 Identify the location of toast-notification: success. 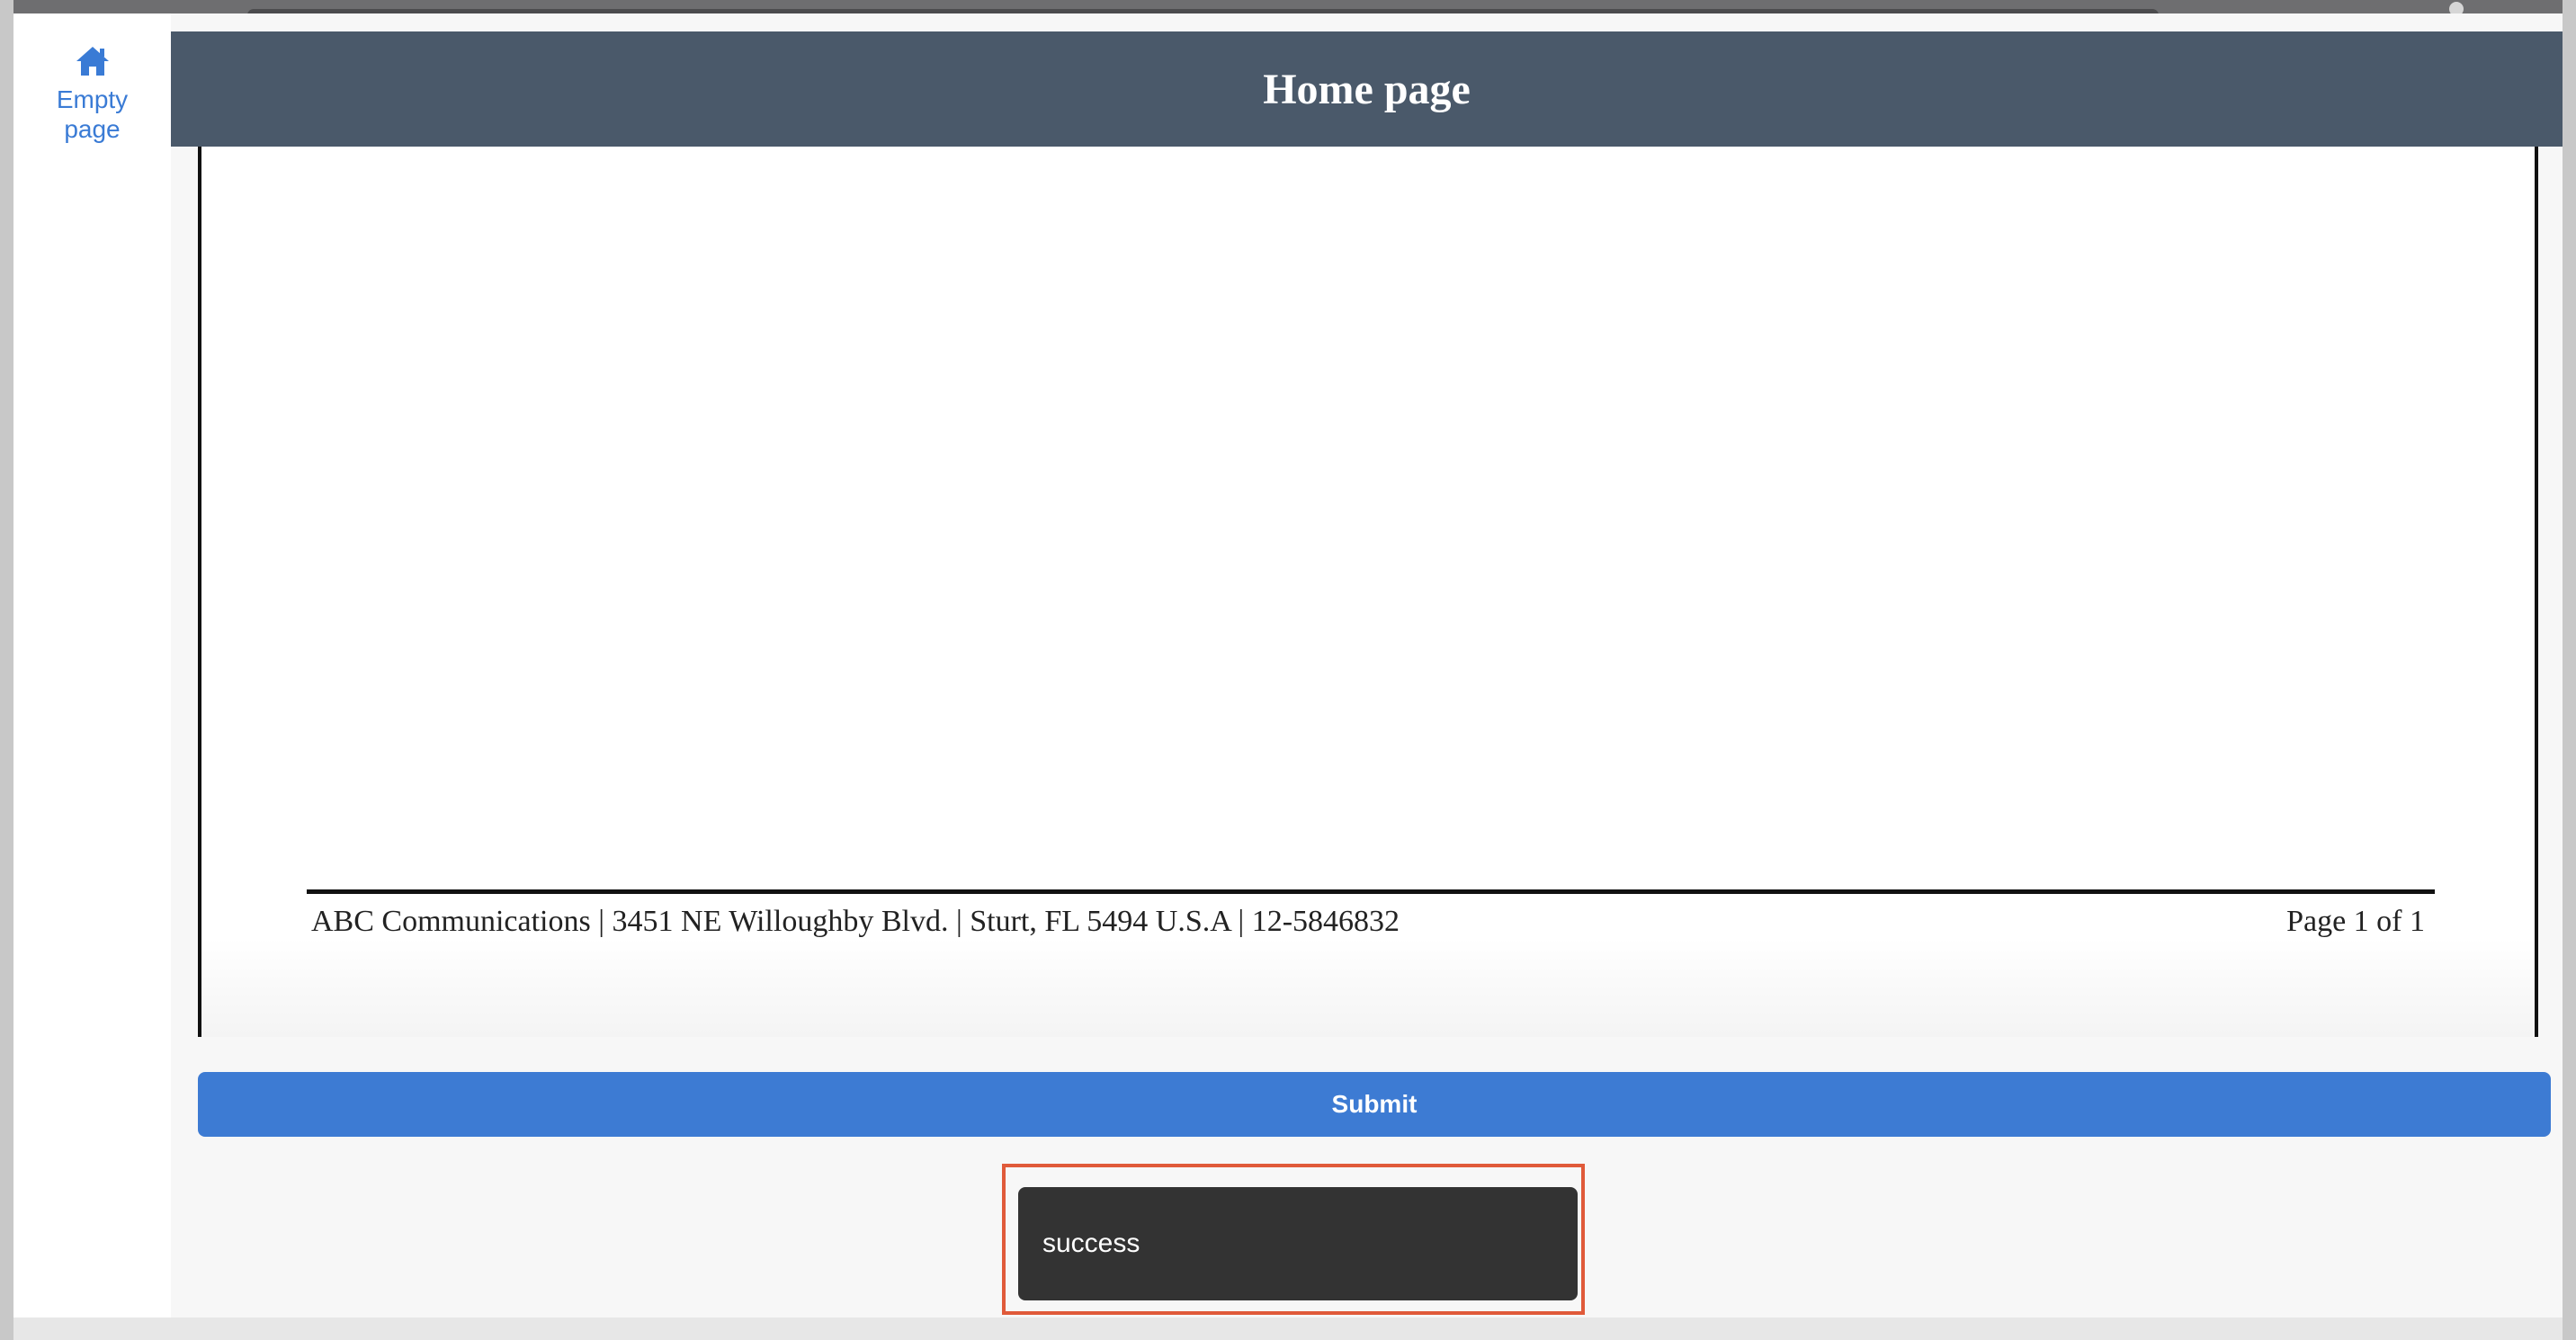
(1298, 1243).